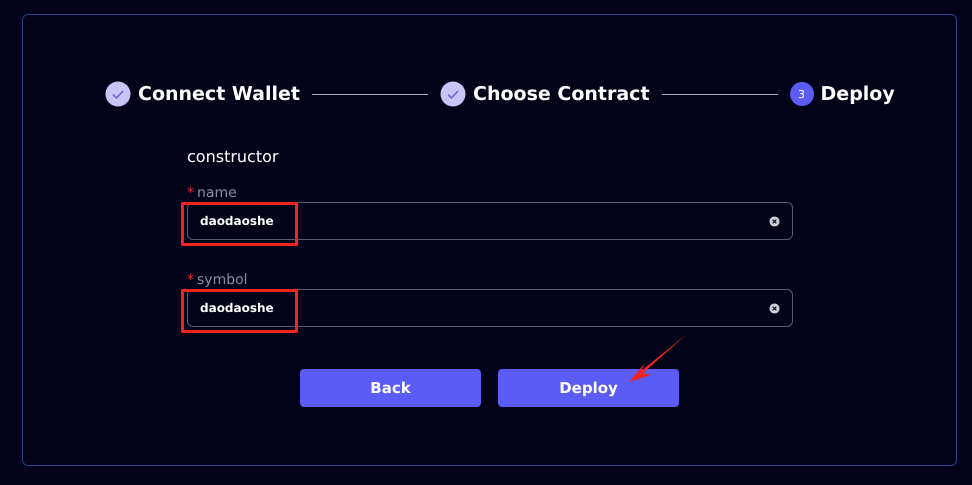 The image size is (972, 485). I want to click on deploy-button: Deploy, so click(588, 388).